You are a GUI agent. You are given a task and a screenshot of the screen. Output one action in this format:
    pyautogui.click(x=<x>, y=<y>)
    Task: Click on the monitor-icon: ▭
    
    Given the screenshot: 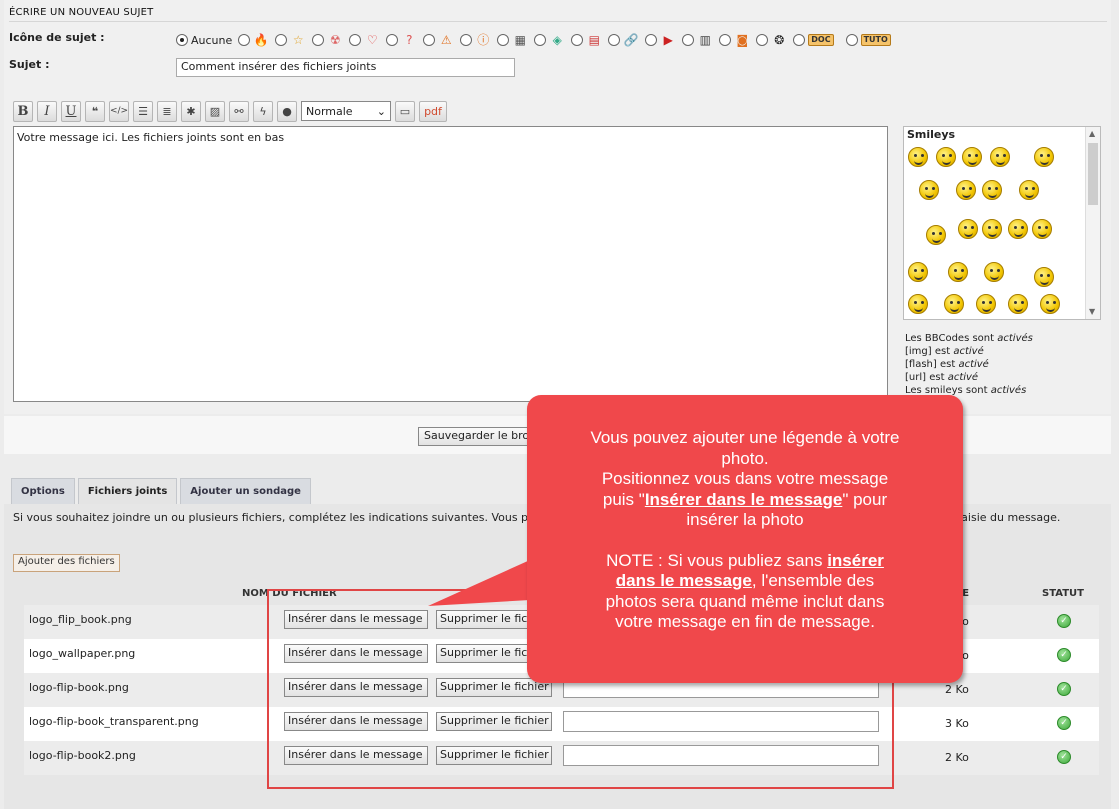 What is the action you would take?
    pyautogui.click(x=405, y=111)
    